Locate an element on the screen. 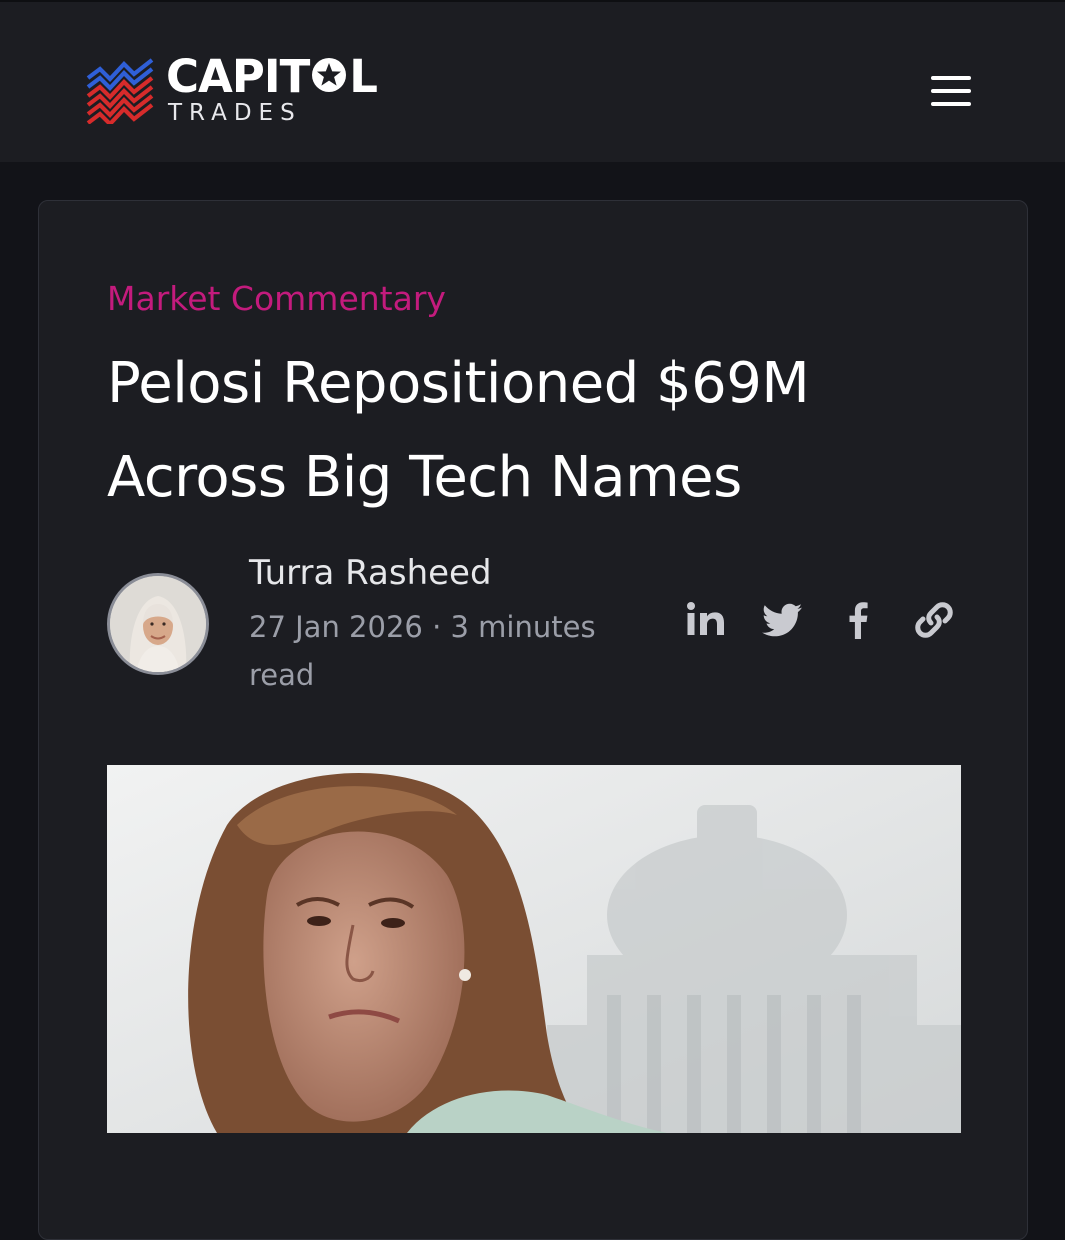 The height and width of the screenshot is (1240, 1065). article-date-read-time: 27 Jan 2026 · 3 minutes read is located at coordinates (422, 651).